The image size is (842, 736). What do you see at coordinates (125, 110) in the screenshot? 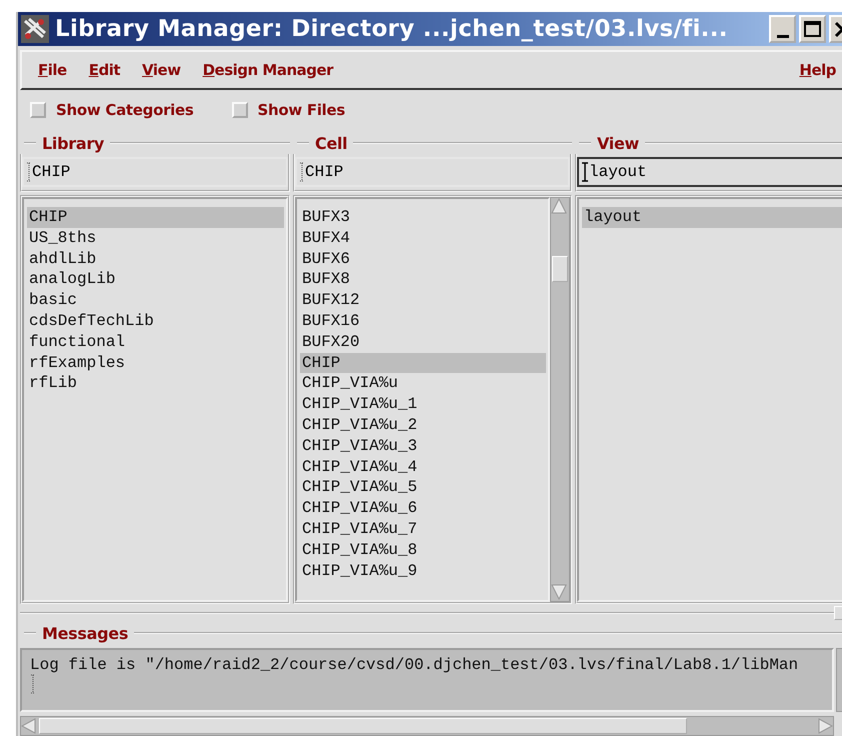
I see `checkbox-label: Show Categories` at bounding box center [125, 110].